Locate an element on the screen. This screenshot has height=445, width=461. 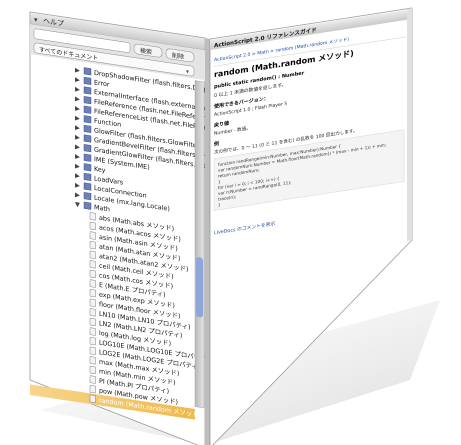
doc-scrollbar is located at coordinates (409, 124).